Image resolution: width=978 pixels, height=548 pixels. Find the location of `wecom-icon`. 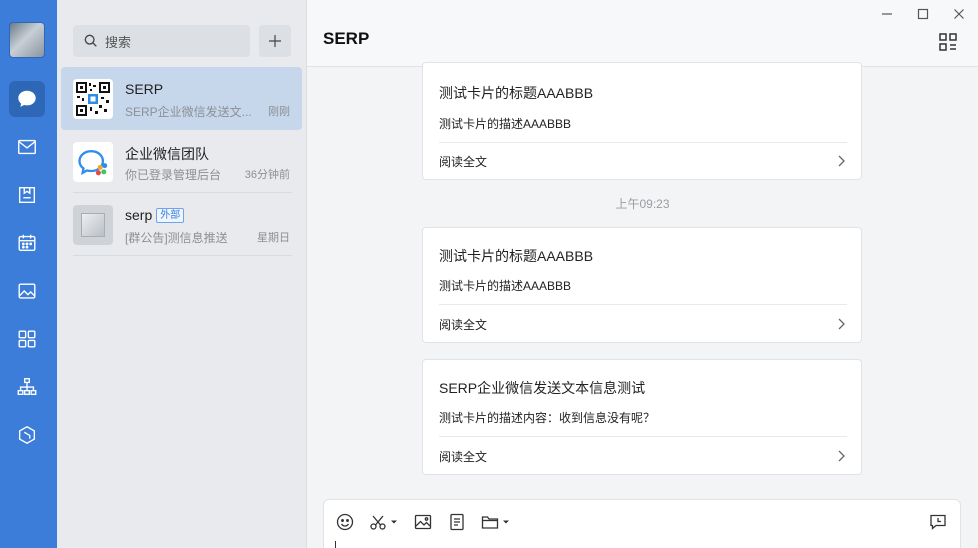

wecom-icon is located at coordinates (93, 163).